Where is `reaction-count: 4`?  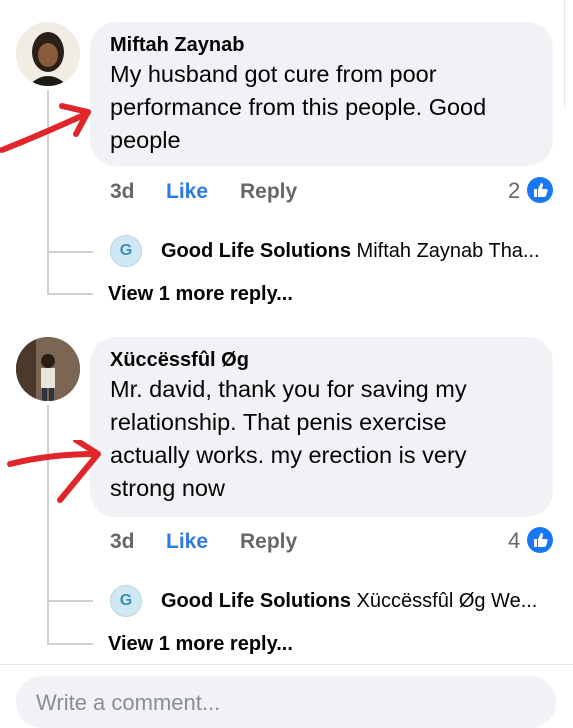 reaction-count: 4 is located at coordinates (514, 541).